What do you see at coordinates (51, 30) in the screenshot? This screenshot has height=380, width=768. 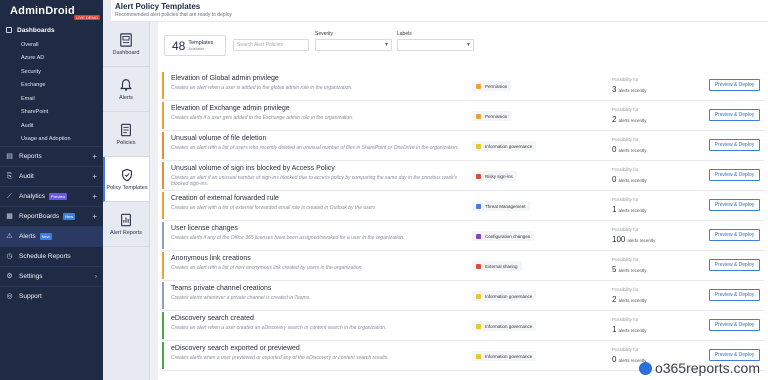 I see `nav-dashboards: Dashboards` at bounding box center [51, 30].